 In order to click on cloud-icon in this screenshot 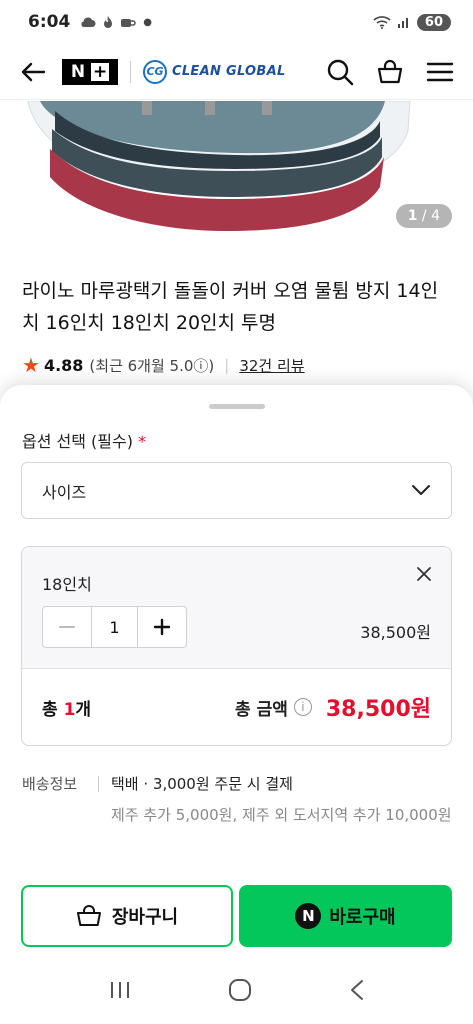, I will do `click(88, 22)`.